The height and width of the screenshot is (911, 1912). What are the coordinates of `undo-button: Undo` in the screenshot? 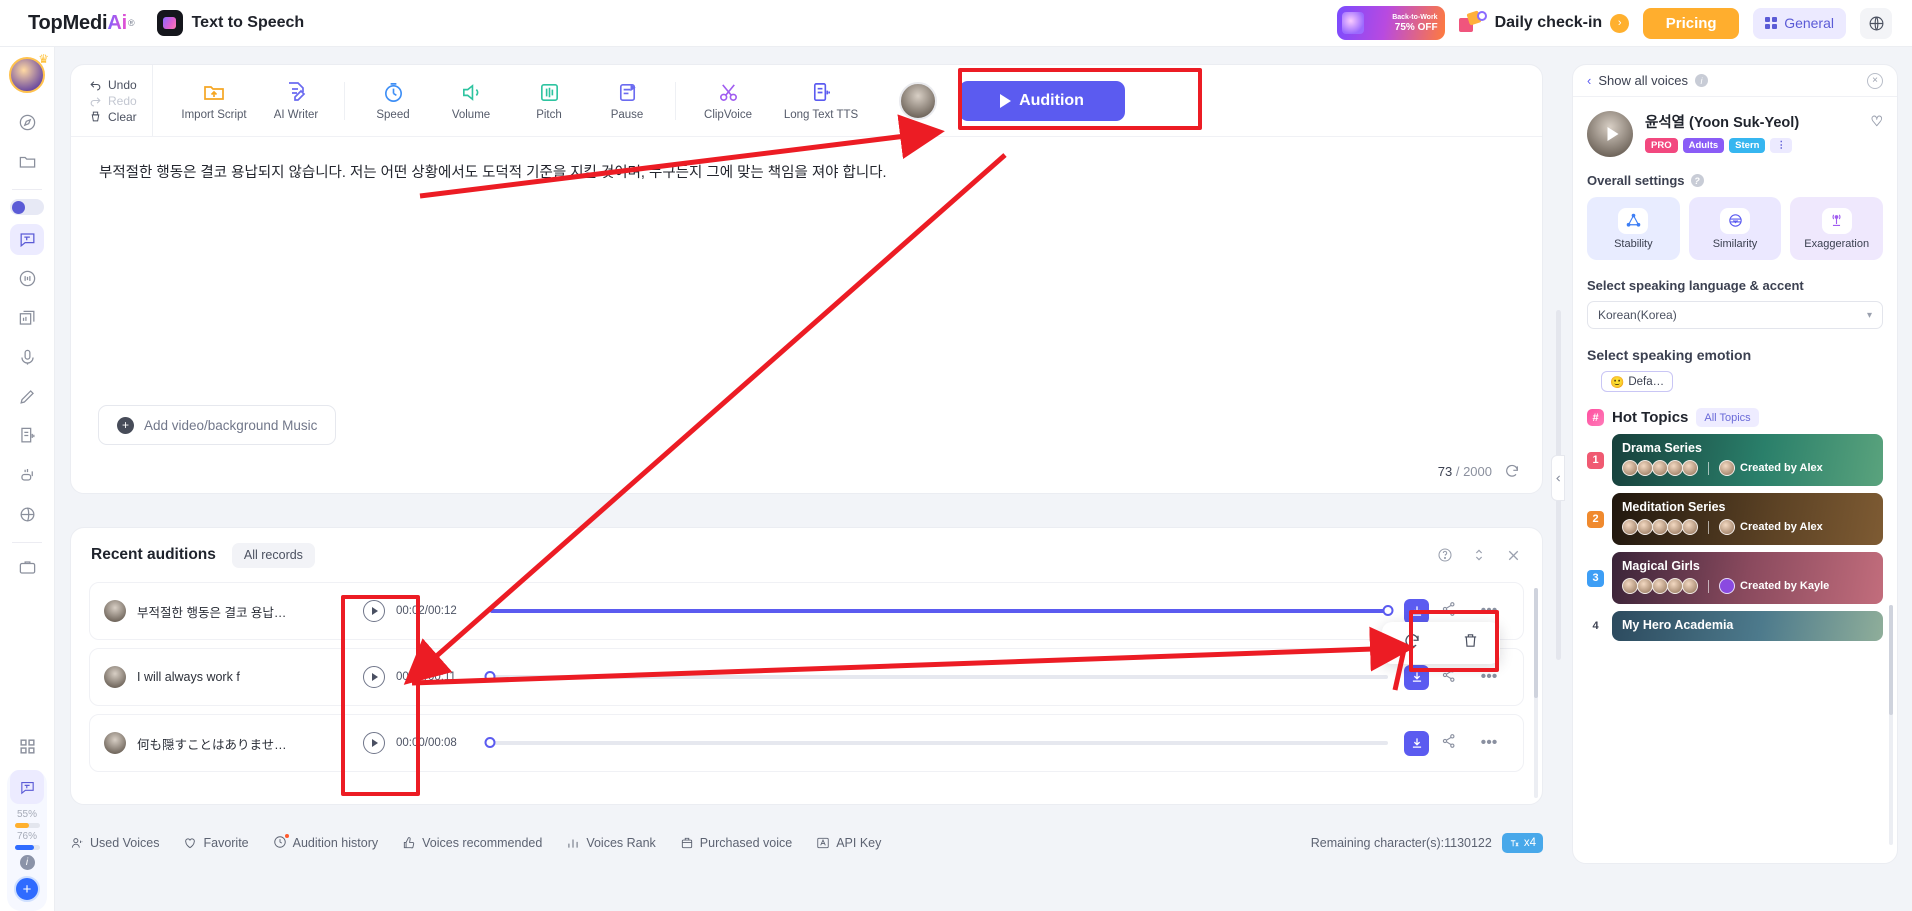 It's located at (120, 85).